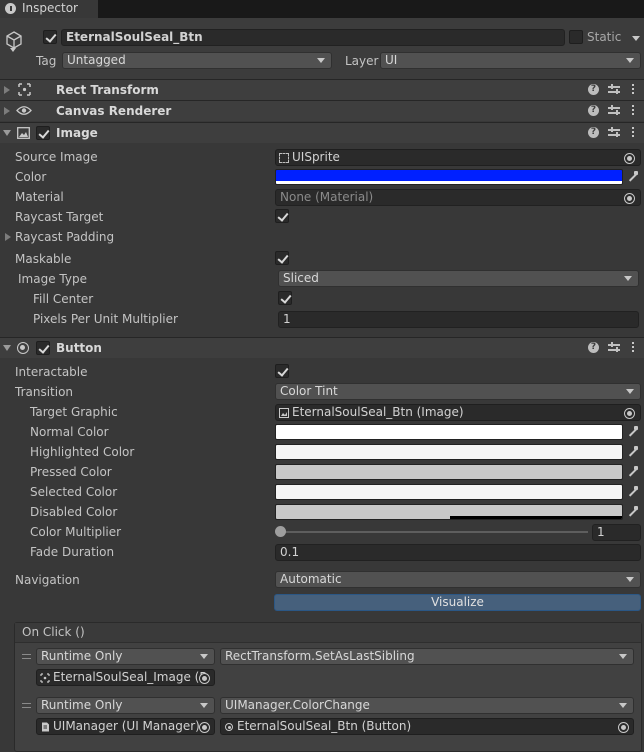  What do you see at coordinates (309, 391) in the screenshot?
I see `transition-value: Color Tint` at bounding box center [309, 391].